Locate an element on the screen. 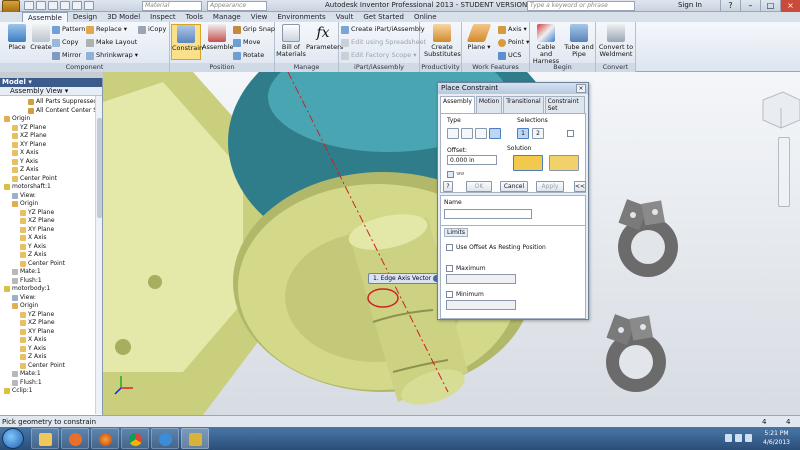 The image size is (800, 450). browser-scrollbar is located at coordinates (98, 255).